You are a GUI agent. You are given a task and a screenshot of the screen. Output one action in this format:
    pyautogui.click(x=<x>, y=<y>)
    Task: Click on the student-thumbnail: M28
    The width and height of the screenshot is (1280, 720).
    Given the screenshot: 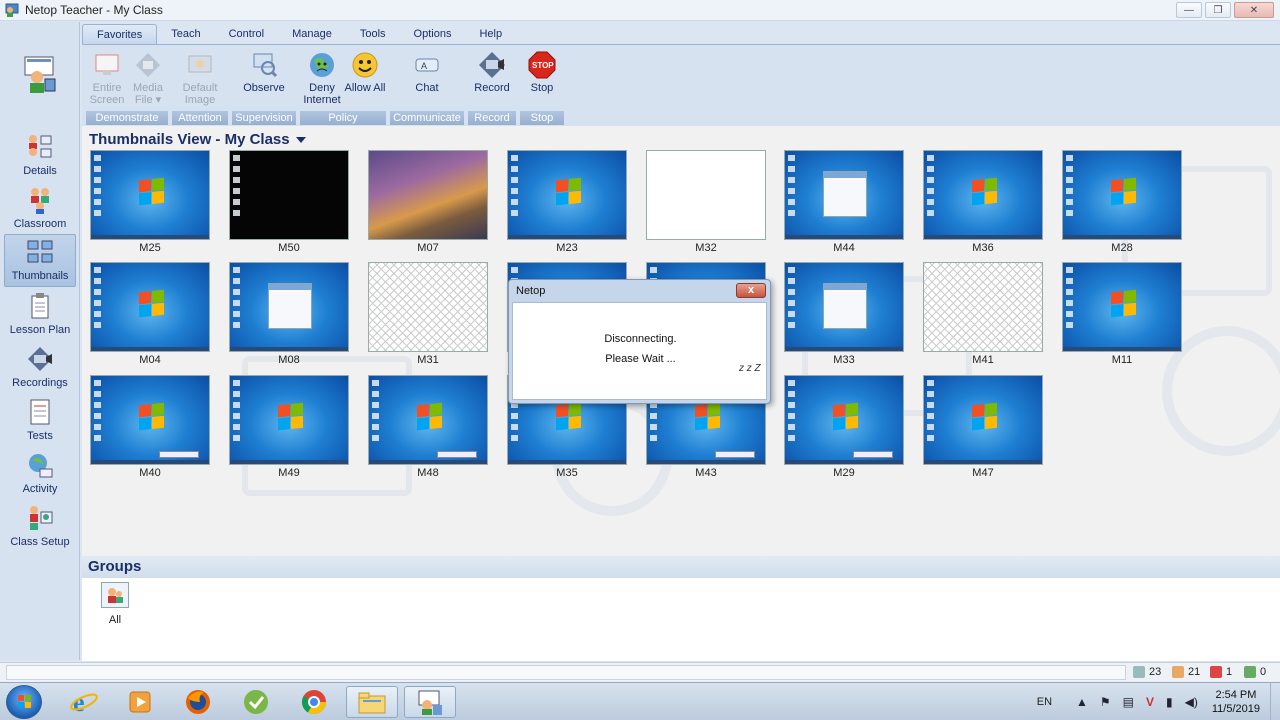 What is the action you would take?
    pyautogui.click(x=1122, y=202)
    